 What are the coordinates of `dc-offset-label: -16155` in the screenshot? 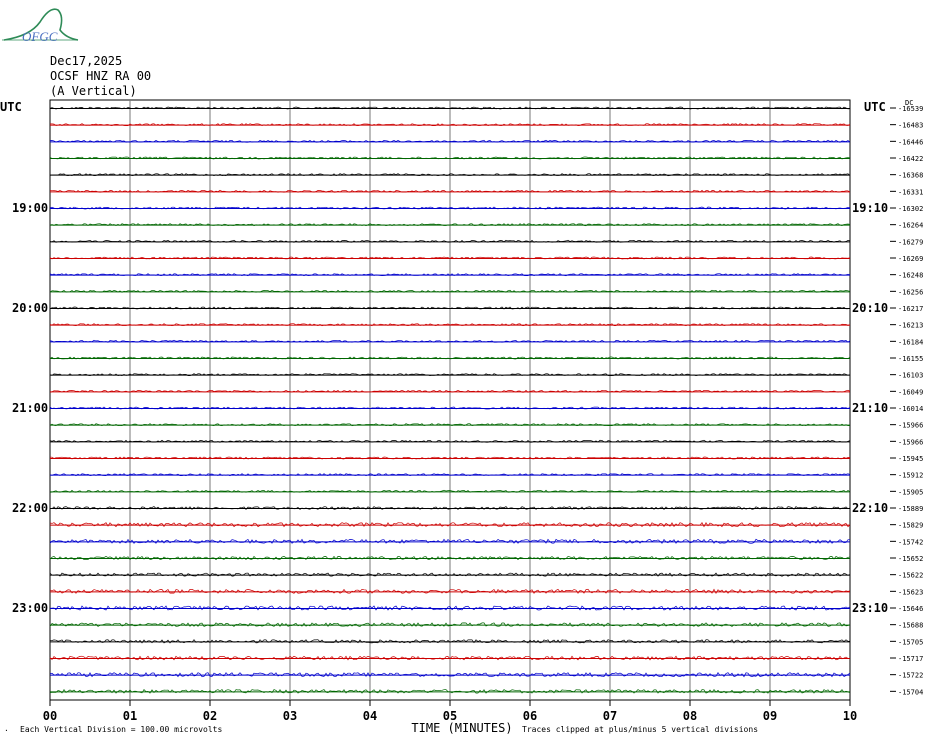 It's located at (910, 359).